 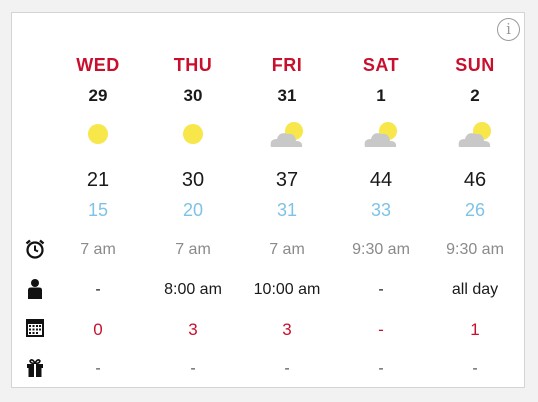 What do you see at coordinates (193, 65) in the screenshot?
I see `day-name: THU` at bounding box center [193, 65].